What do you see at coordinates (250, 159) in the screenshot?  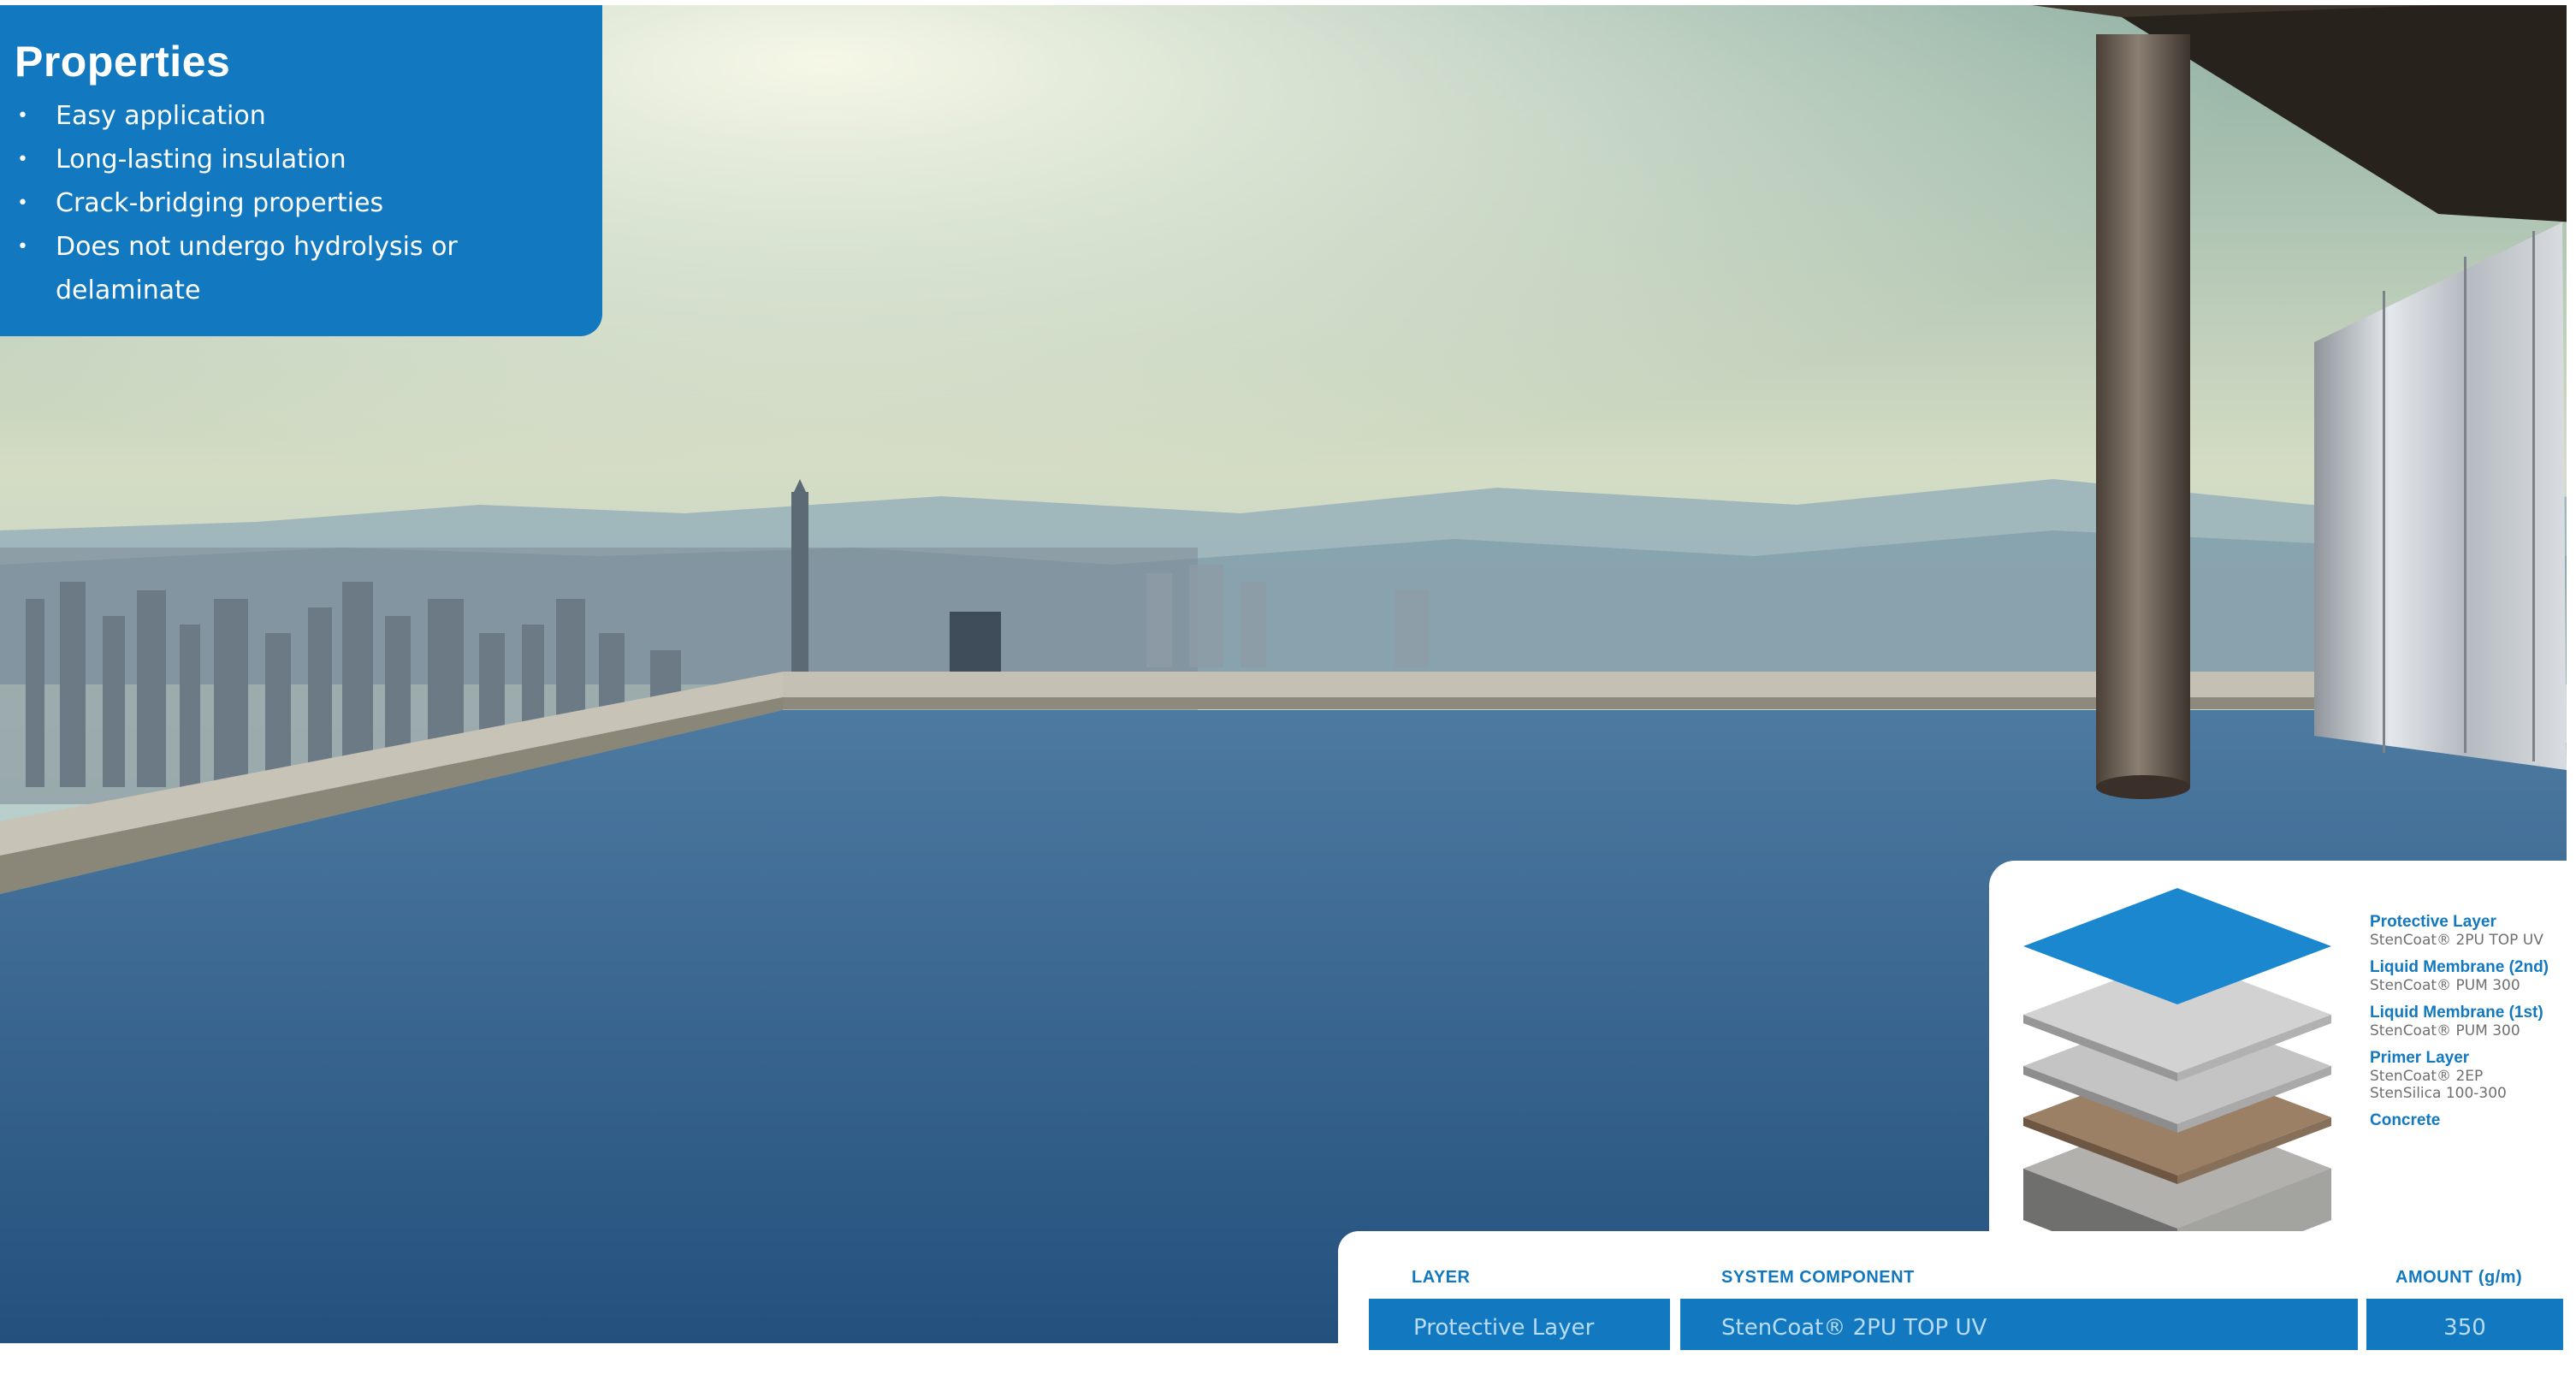 I see `property-item: • Long-lasting insulation` at bounding box center [250, 159].